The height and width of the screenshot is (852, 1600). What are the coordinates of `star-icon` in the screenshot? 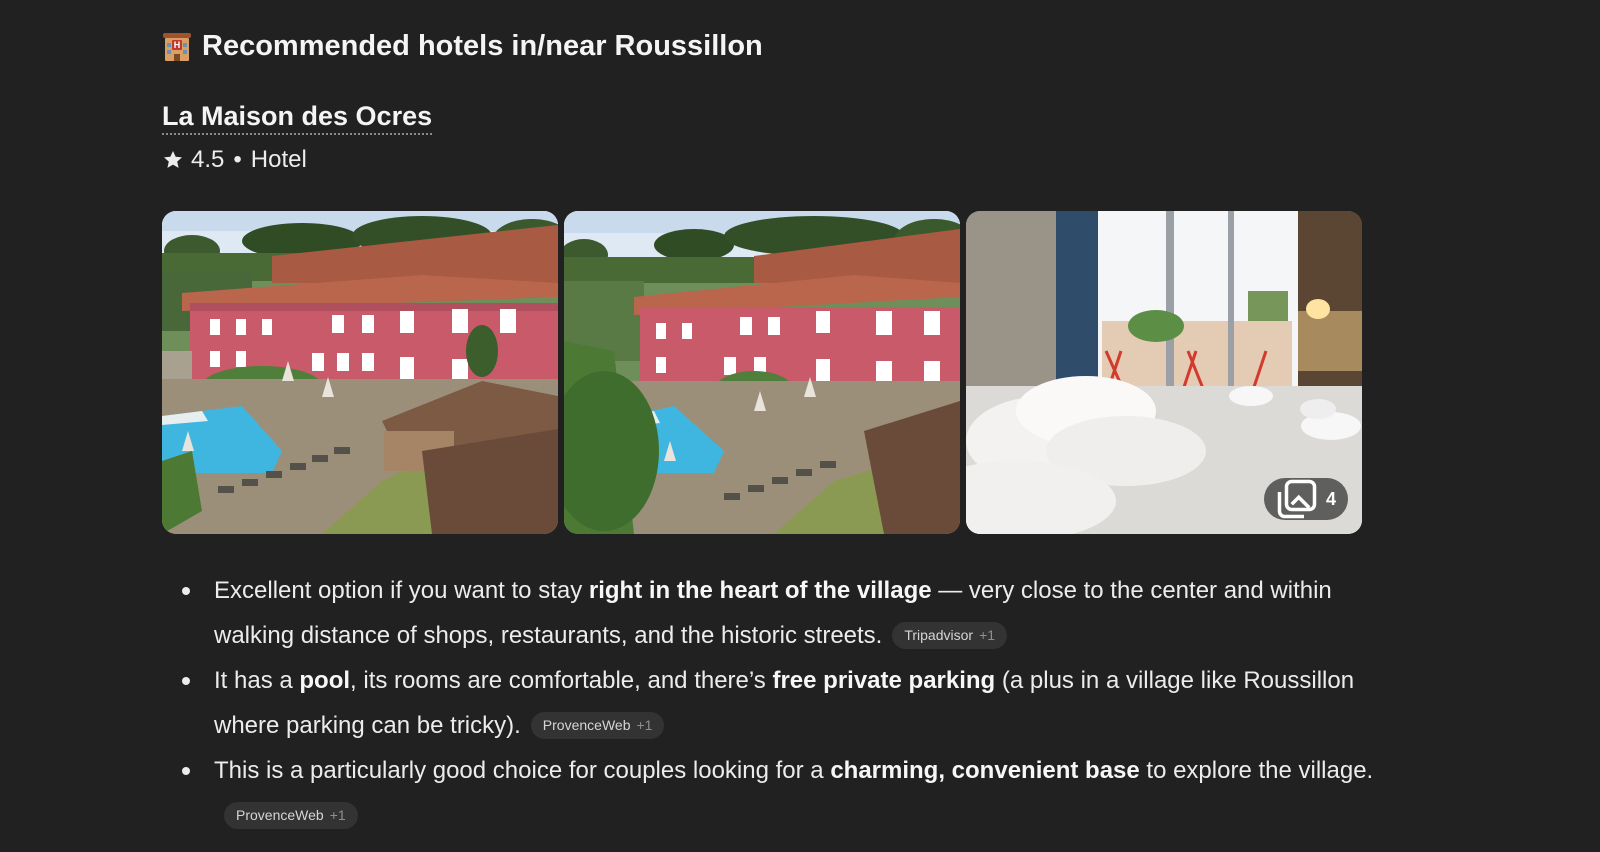 It's located at (173, 159).